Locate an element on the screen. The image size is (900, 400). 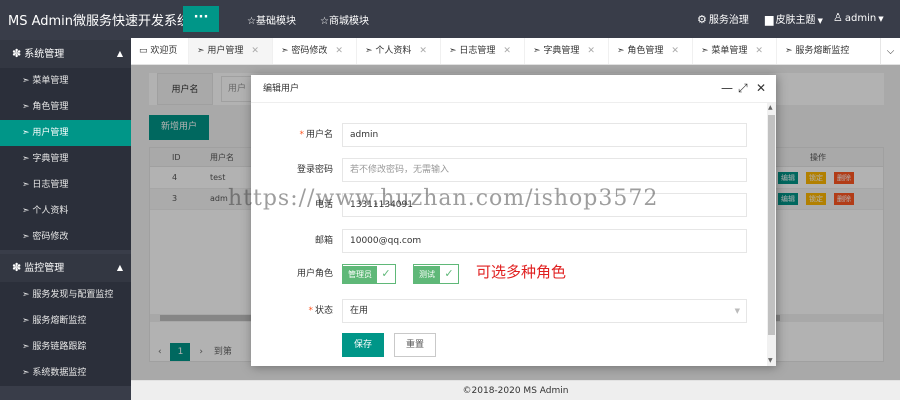
sidebar-item-password: ➣ 密码修改 is located at coordinates (65, 237).